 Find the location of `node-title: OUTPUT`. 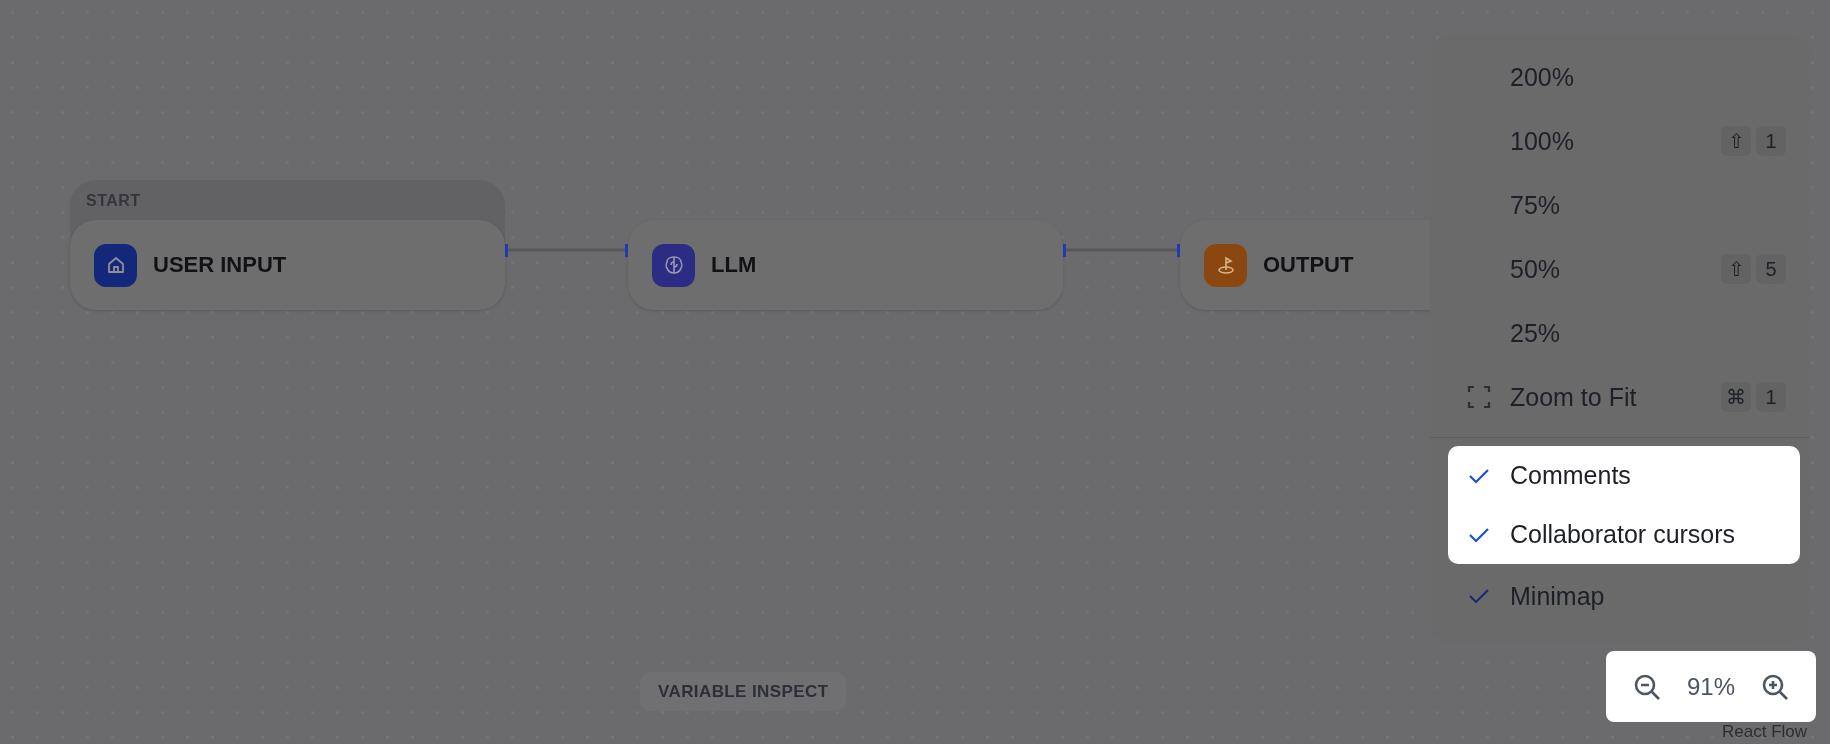

node-title: OUTPUT is located at coordinates (1308, 265).